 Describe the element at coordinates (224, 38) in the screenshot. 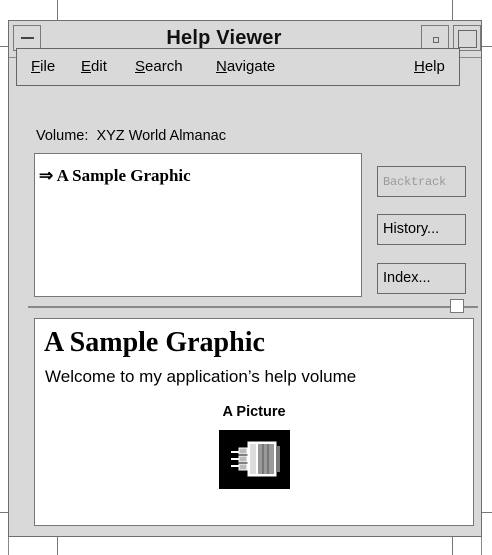

I see `window-title: Help Viewer` at that location.